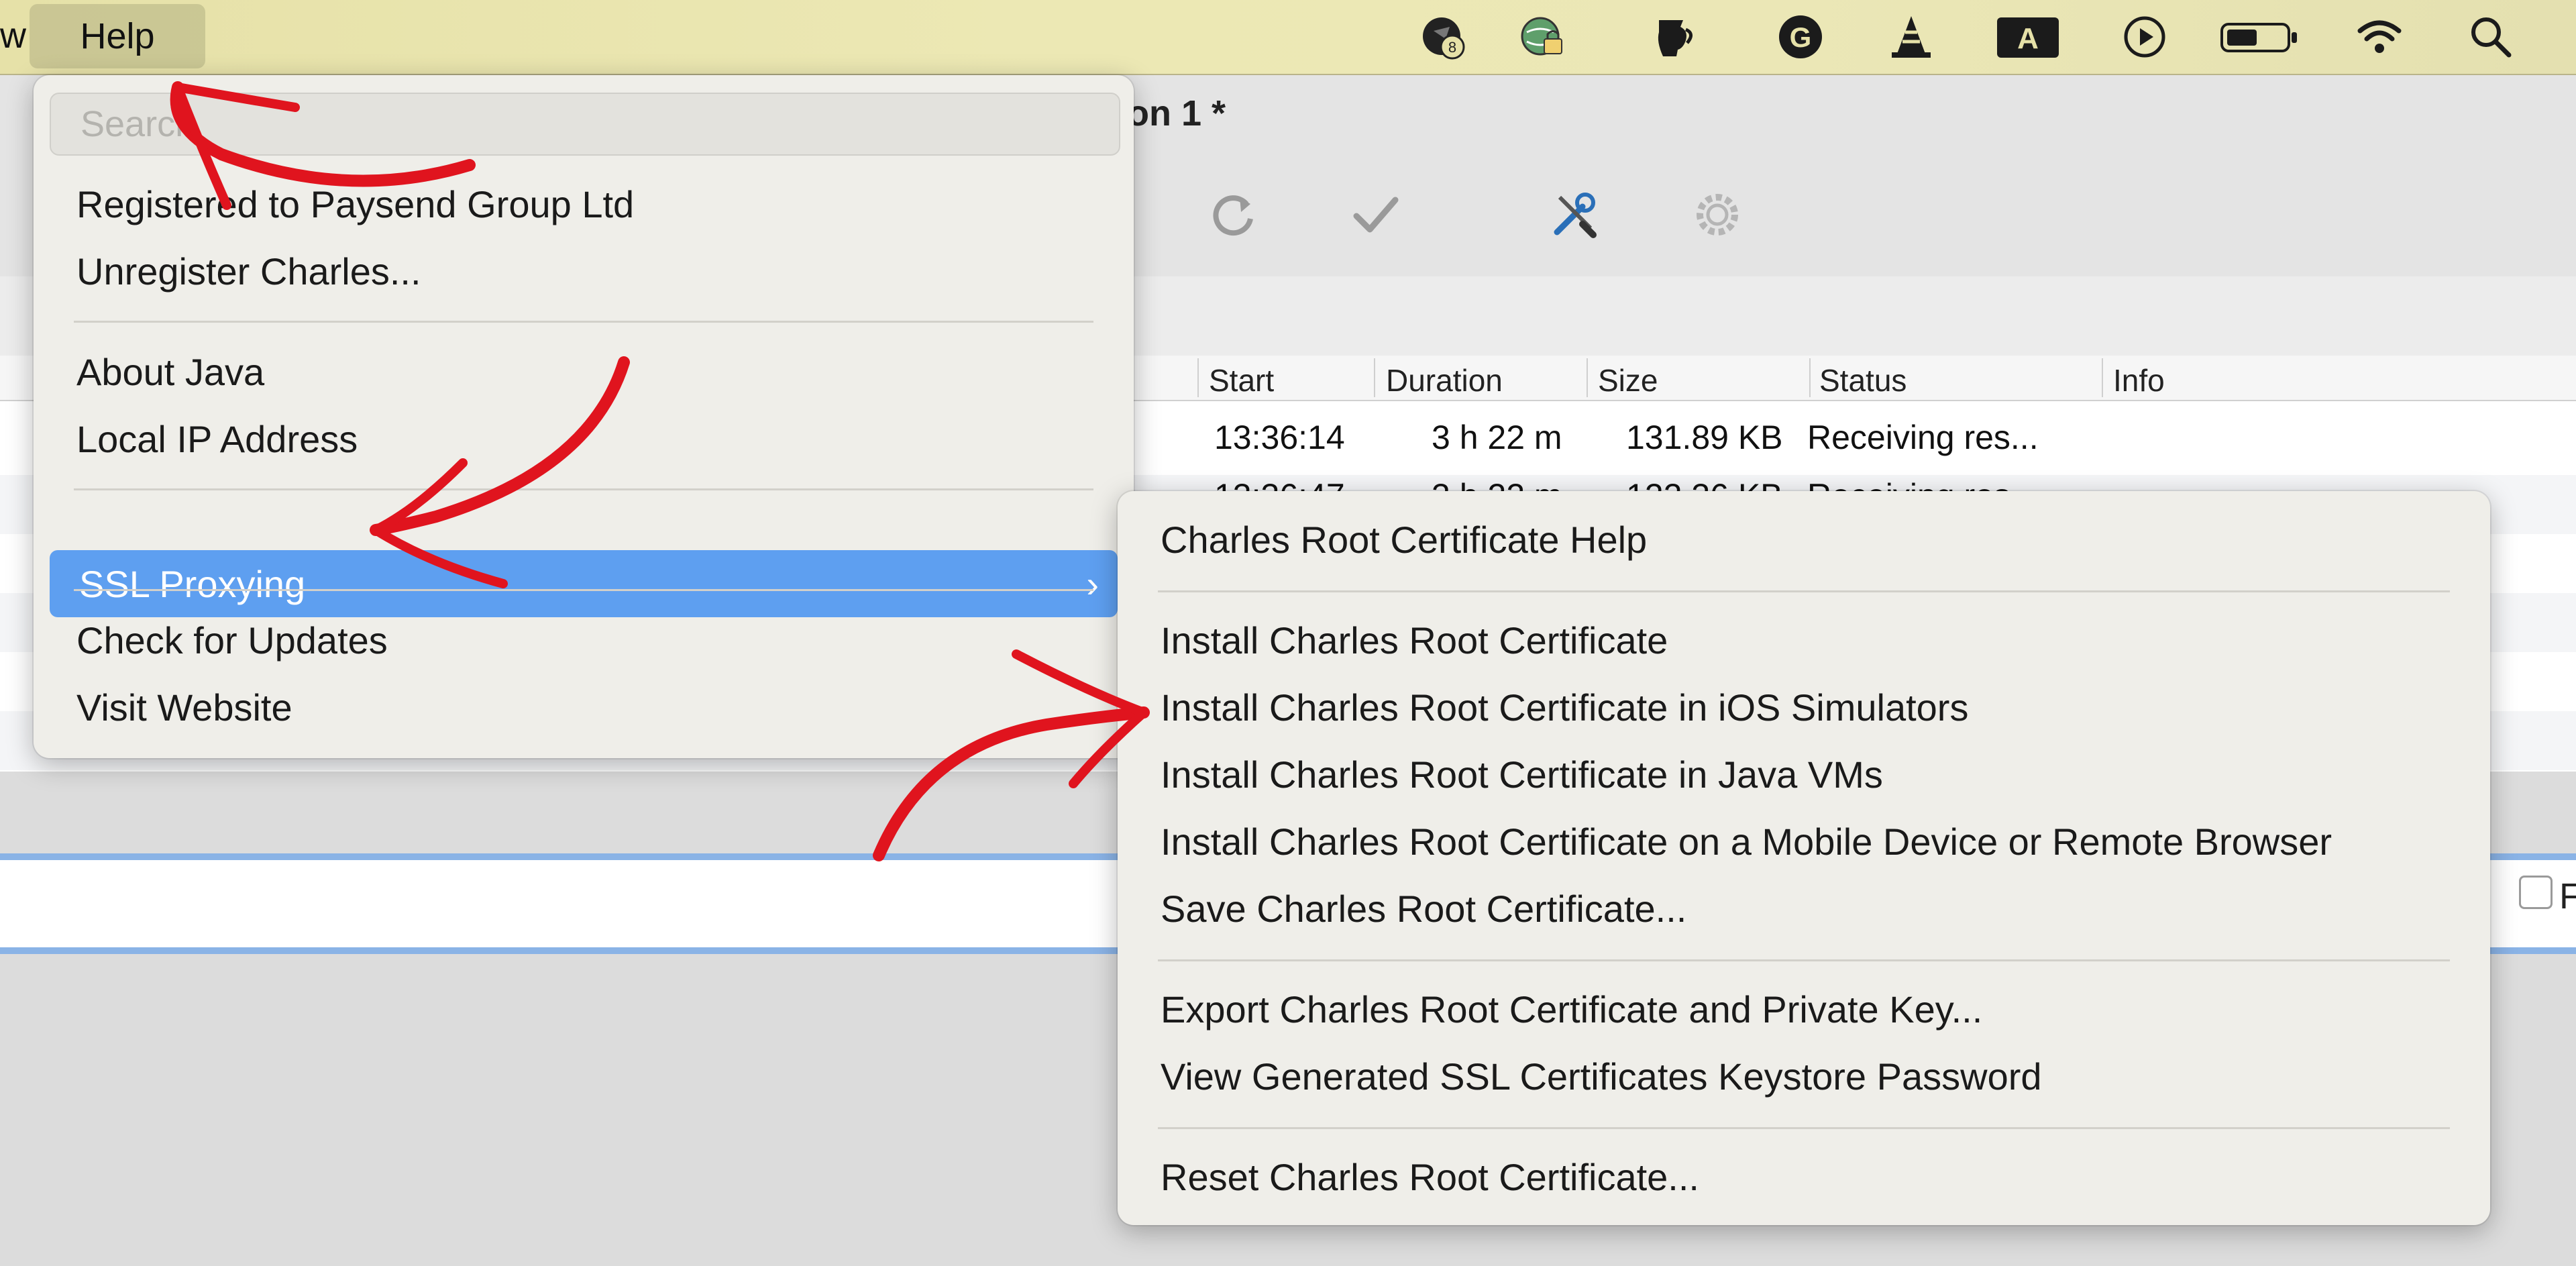 Image resolution: width=2576 pixels, height=1266 pixels. What do you see at coordinates (1241, 380) in the screenshot?
I see `column-header-start: Start` at bounding box center [1241, 380].